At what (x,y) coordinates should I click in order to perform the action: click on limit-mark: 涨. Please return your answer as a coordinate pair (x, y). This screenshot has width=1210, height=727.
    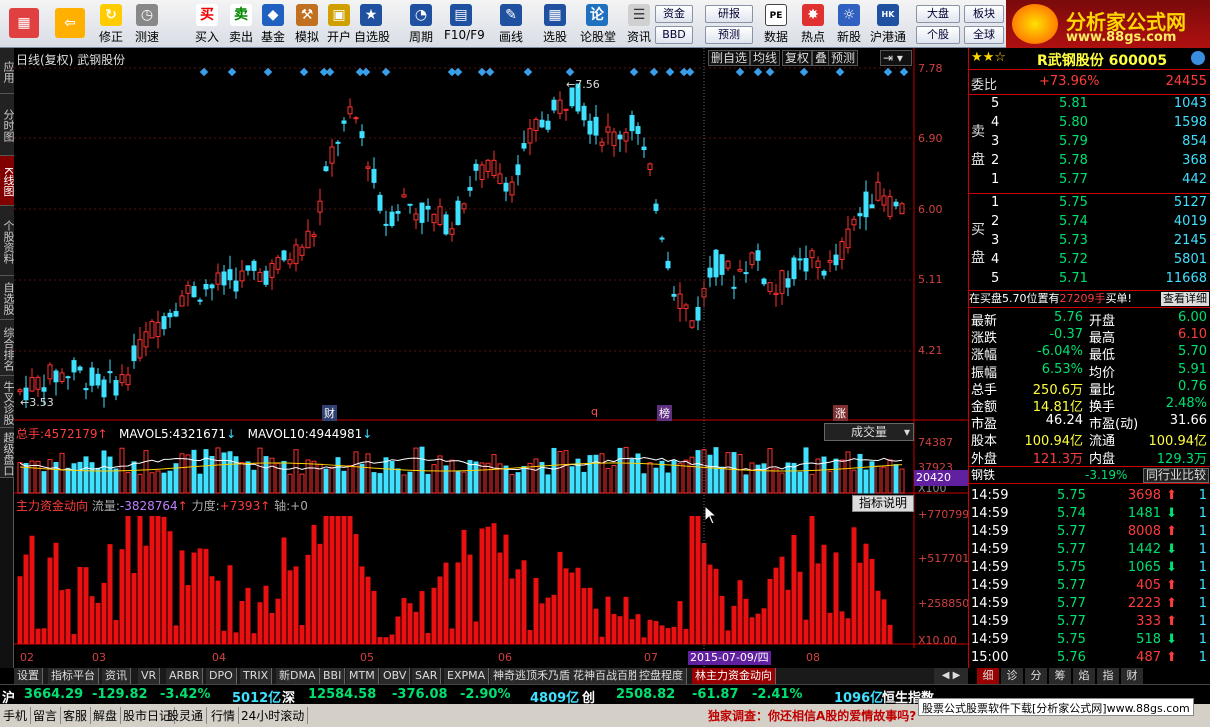
    Looking at the image, I should click on (840, 413).